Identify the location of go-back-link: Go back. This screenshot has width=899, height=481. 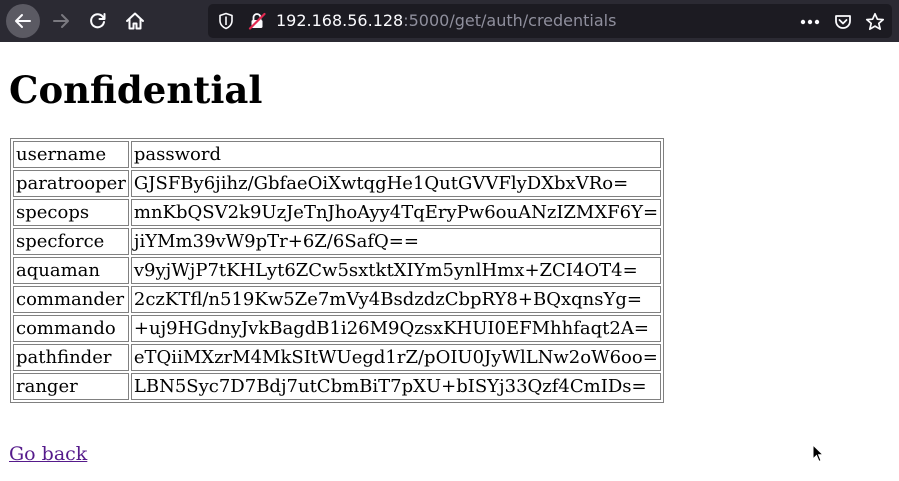
(48, 454).